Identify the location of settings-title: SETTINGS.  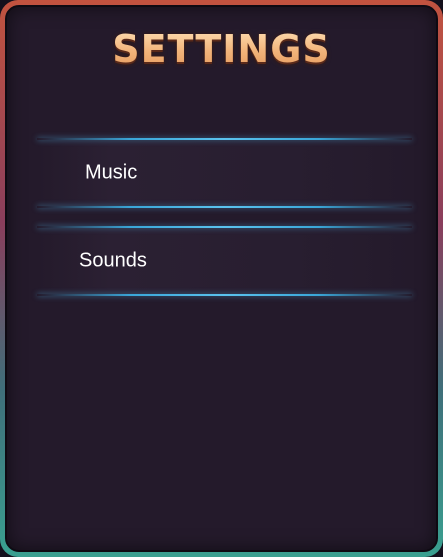
(221, 49).